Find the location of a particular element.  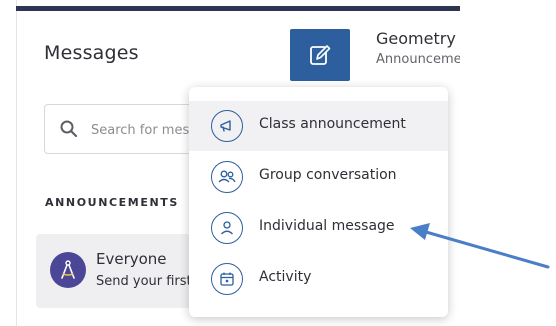

card-preview: Send your first is located at coordinates (143, 281).